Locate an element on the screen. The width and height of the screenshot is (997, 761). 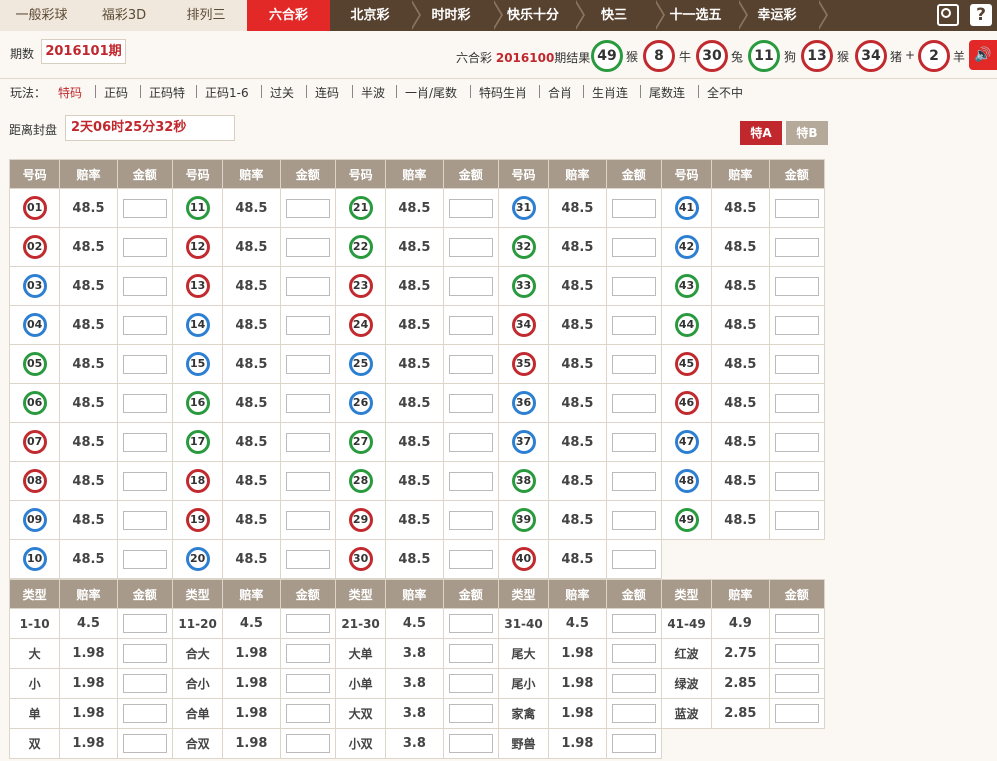
nav-tab-9: 十一选五 is located at coordinates (701, 15).